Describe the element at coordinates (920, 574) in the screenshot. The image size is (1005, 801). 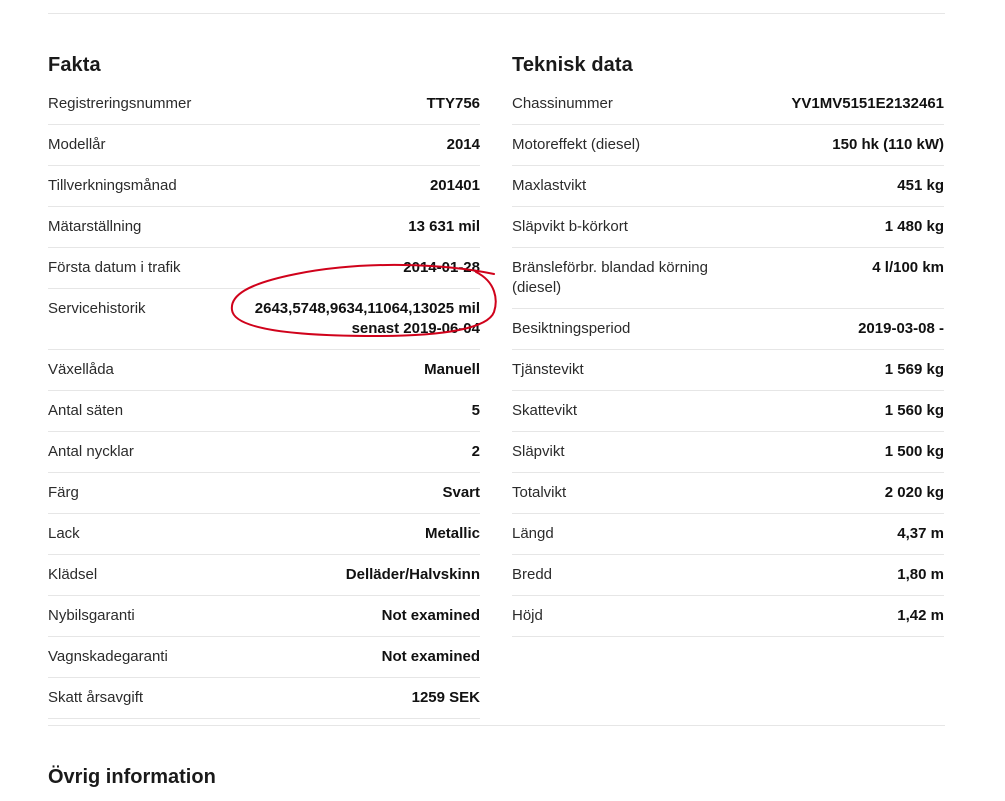
I see `spec-value: 1,80 m` at that location.